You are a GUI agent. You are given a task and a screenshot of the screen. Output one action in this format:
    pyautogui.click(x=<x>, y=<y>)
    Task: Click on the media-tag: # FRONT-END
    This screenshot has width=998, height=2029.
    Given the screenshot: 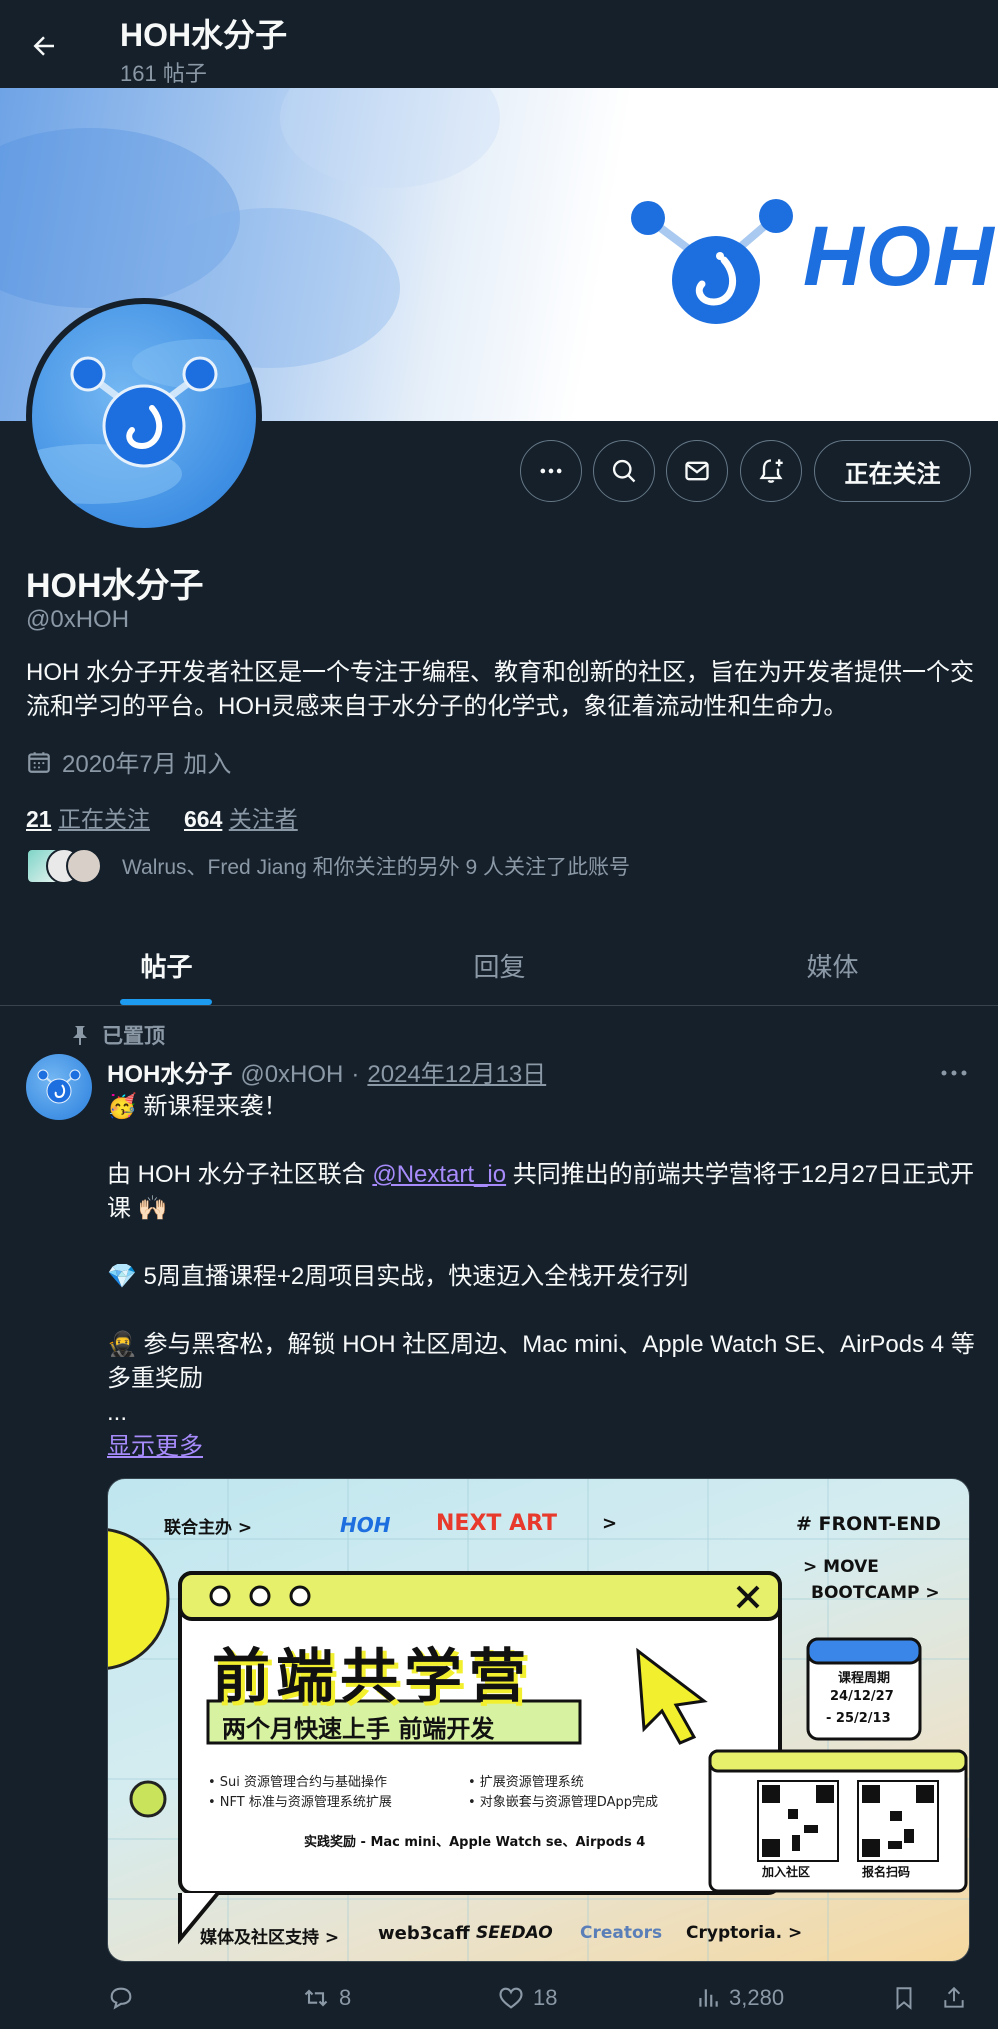 What is the action you would take?
    pyautogui.click(x=868, y=1524)
    